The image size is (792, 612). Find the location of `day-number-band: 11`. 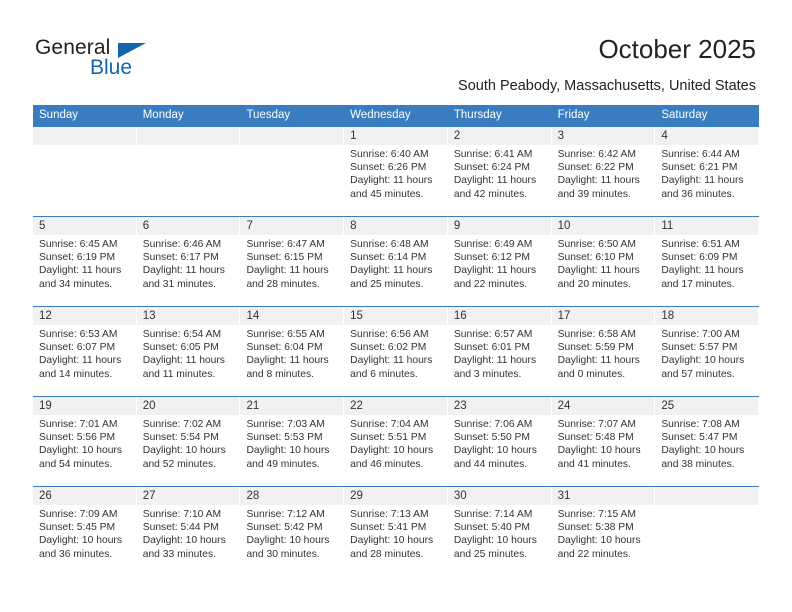

day-number-band: 11 is located at coordinates (707, 226).